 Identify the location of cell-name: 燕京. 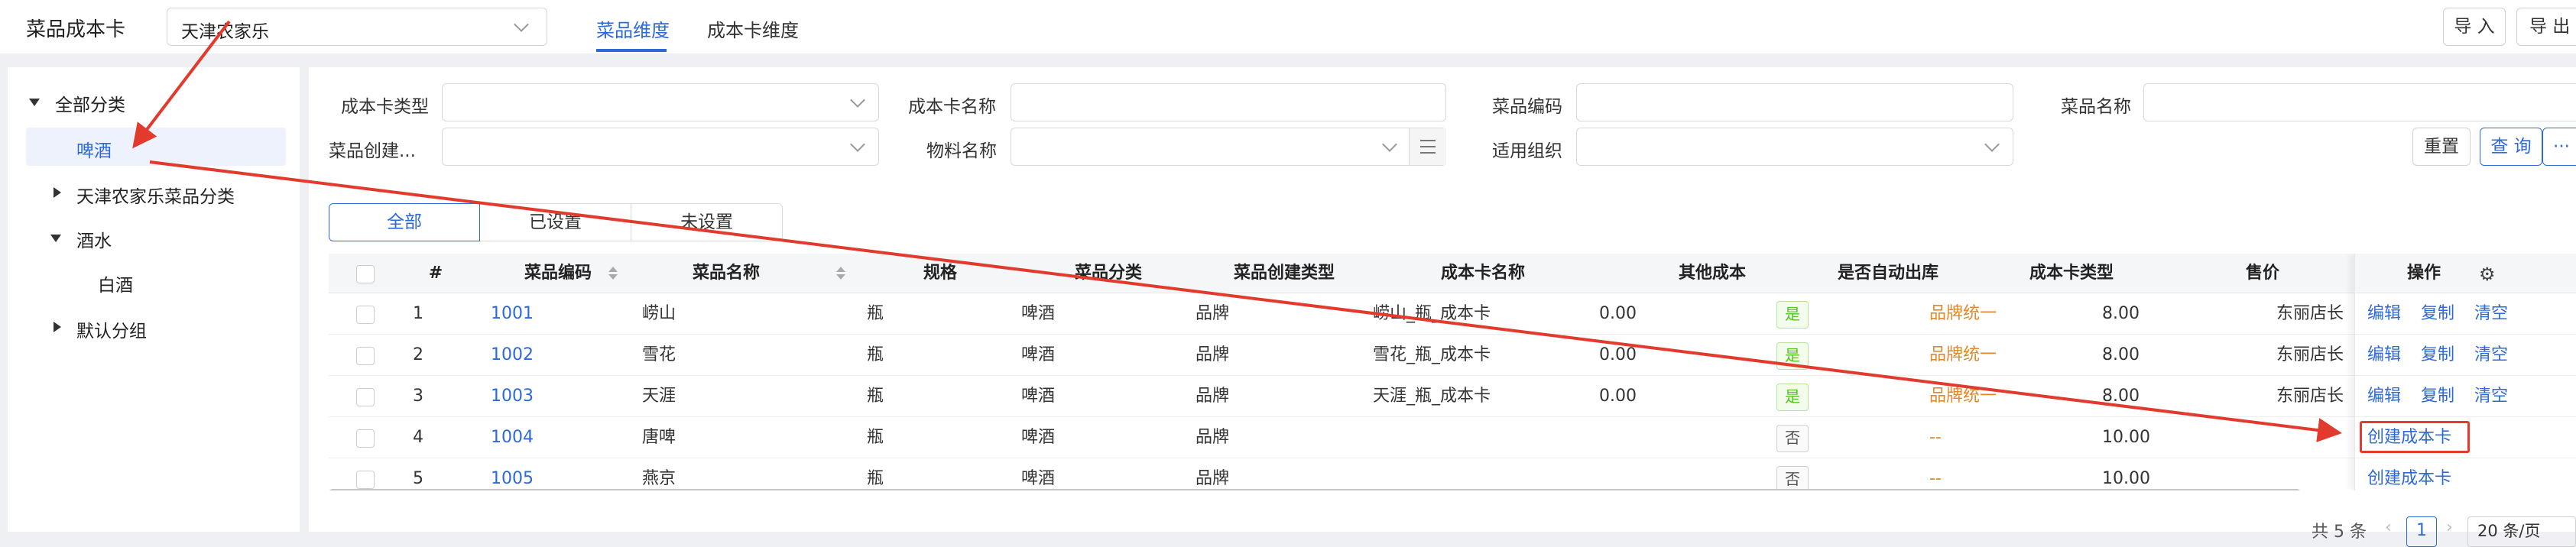
(659, 478).